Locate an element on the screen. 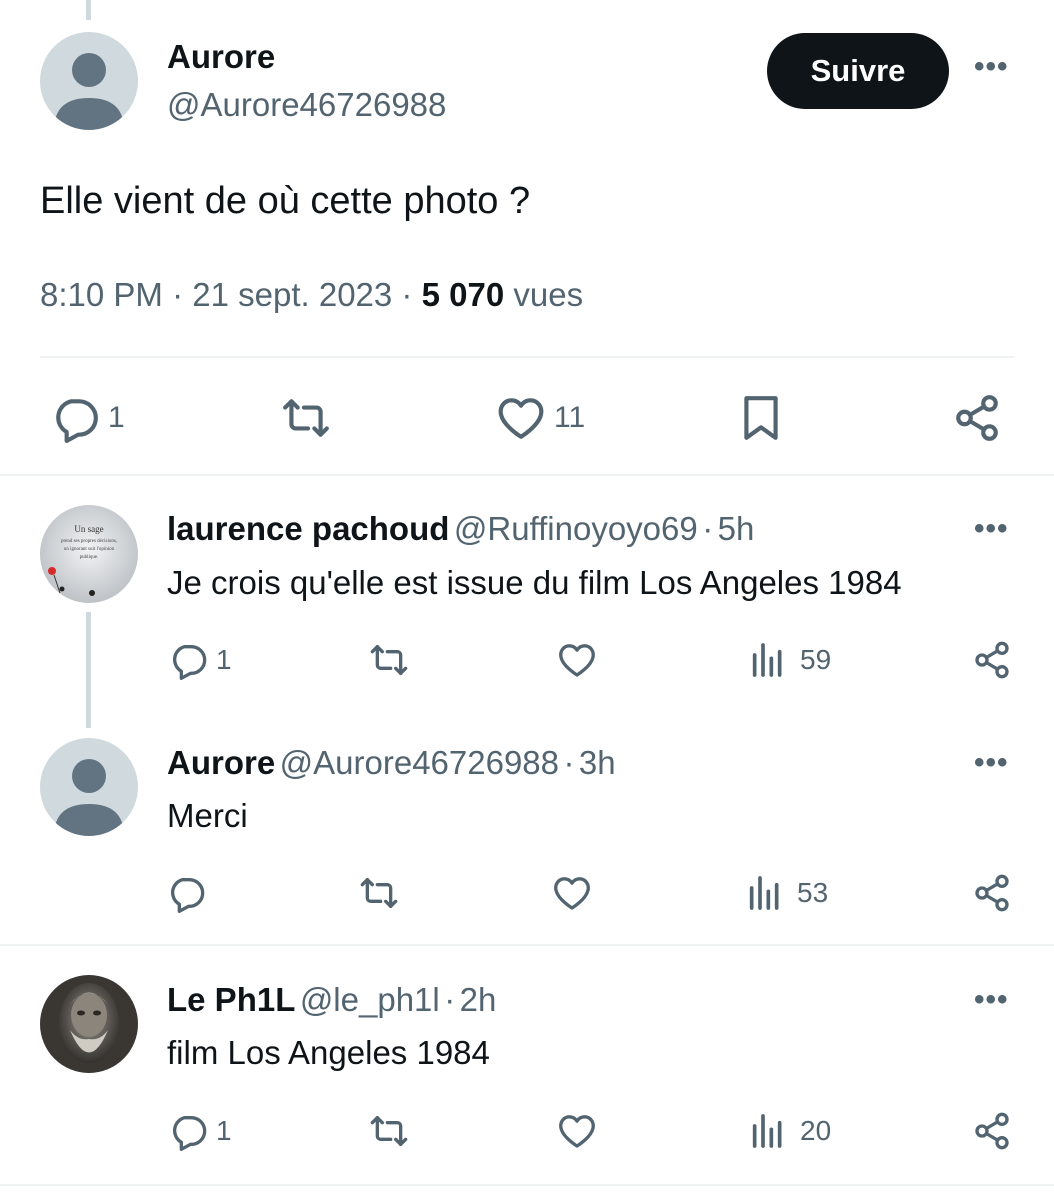 The height and width of the screenshot is (1200, 1054). tweet-text: Elle vient de où cette photo ? is located at coordinates (285, 201).